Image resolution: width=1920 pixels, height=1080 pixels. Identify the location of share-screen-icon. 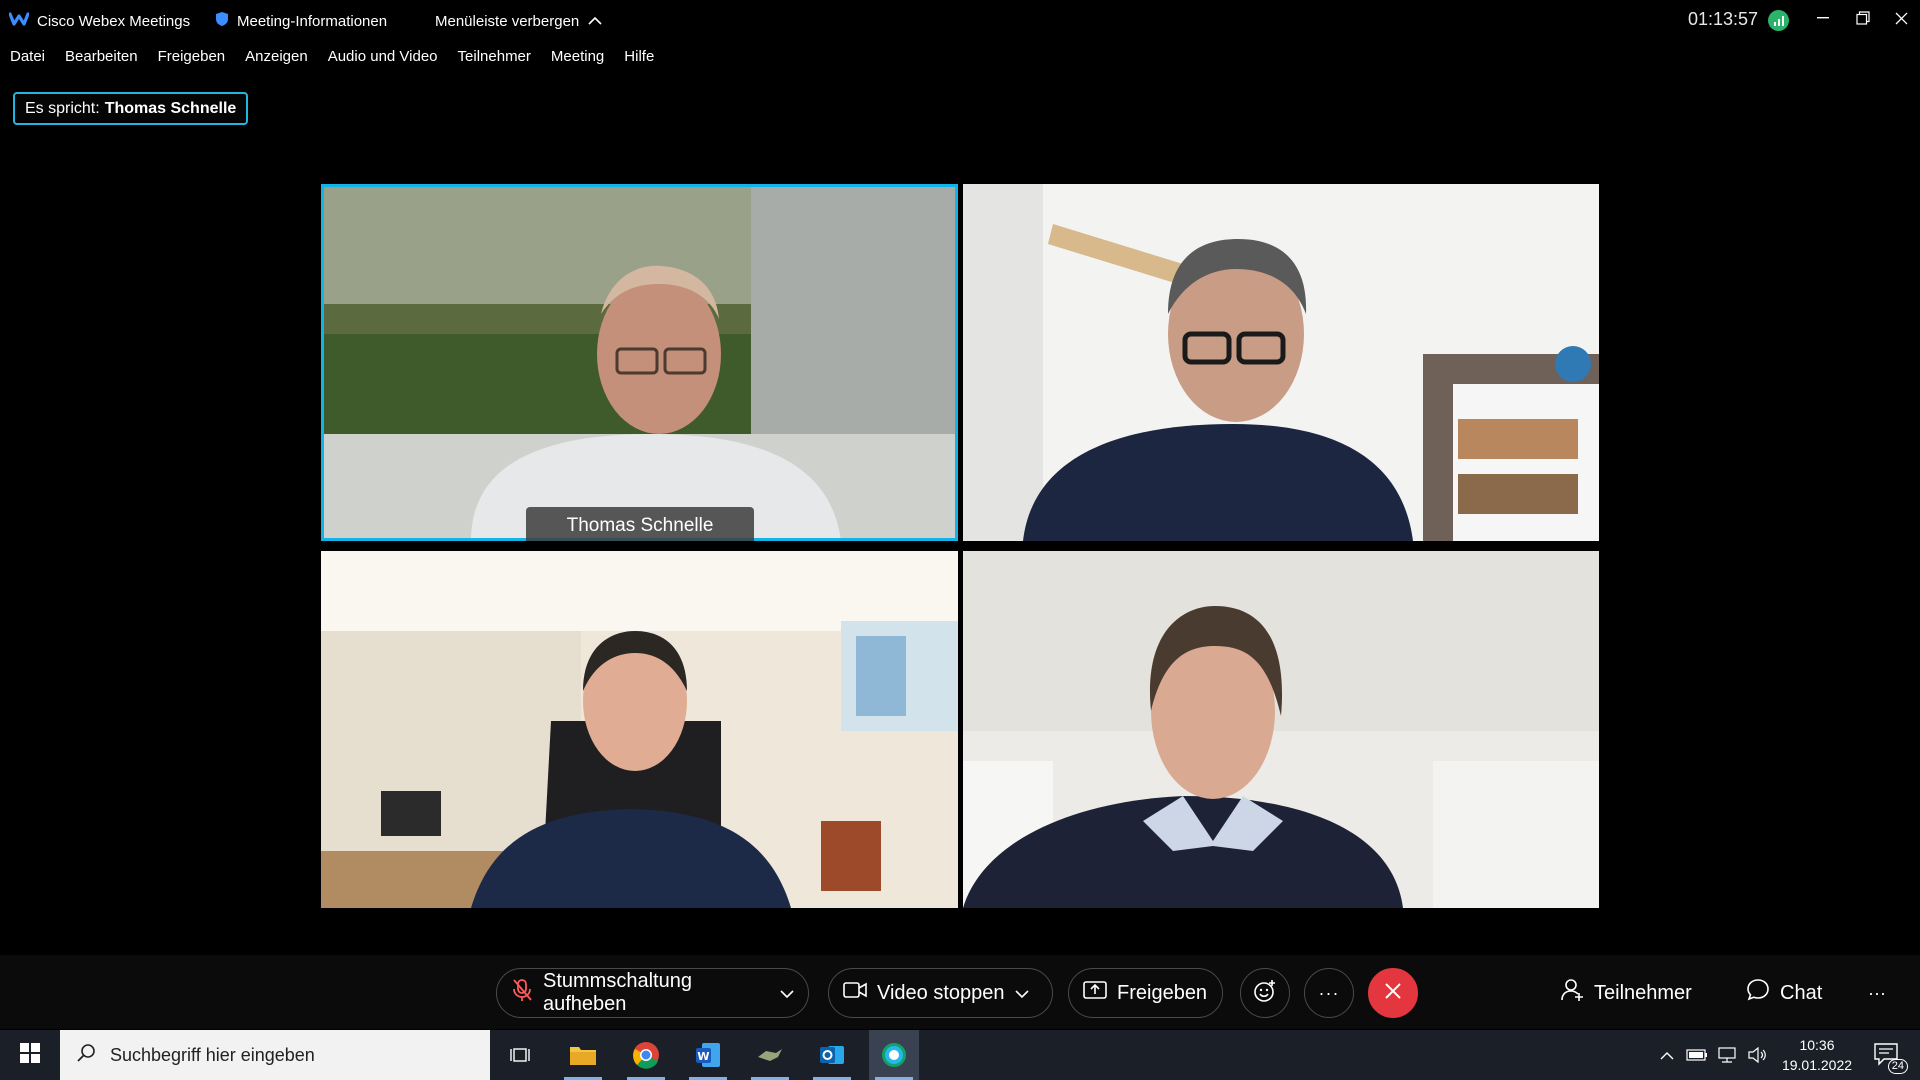
(1095, 993).